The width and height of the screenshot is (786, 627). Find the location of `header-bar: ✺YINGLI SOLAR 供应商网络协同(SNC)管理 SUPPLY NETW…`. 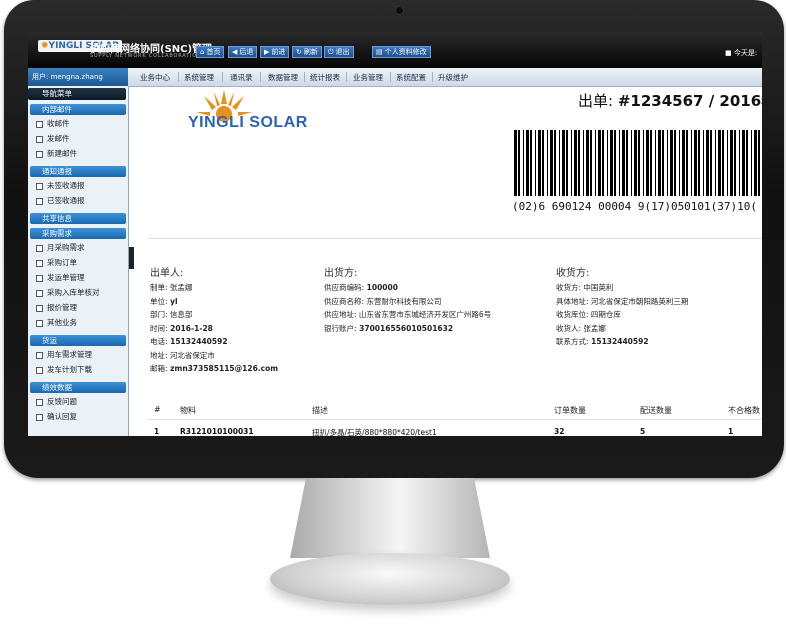

header-bar: ✺YINGLI SOLAR 供应商网络协同(SNC)管理 SUPPLY NETW… is located at coordinates (395, 50).